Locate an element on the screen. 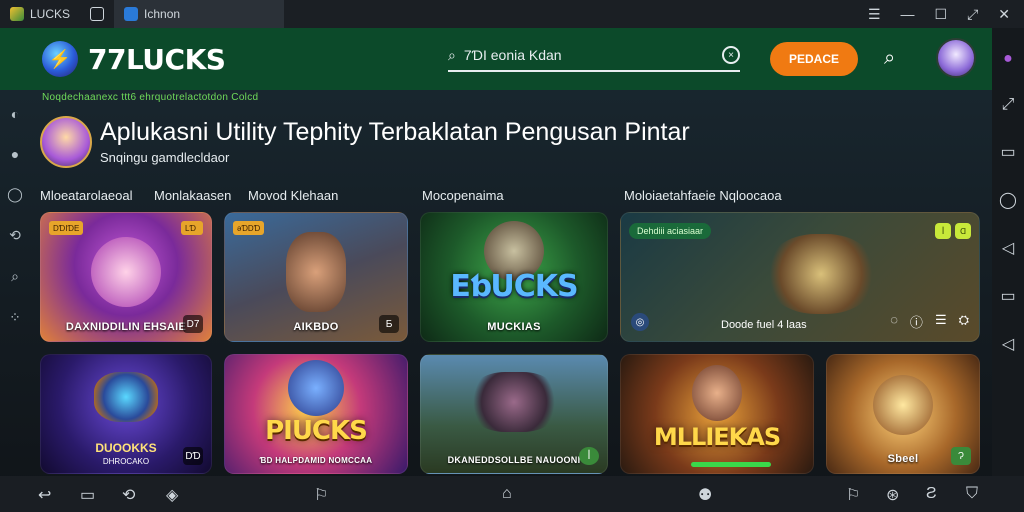 The image size is (1024, 512). clear-icon: × is located at coordinates (731, 55).